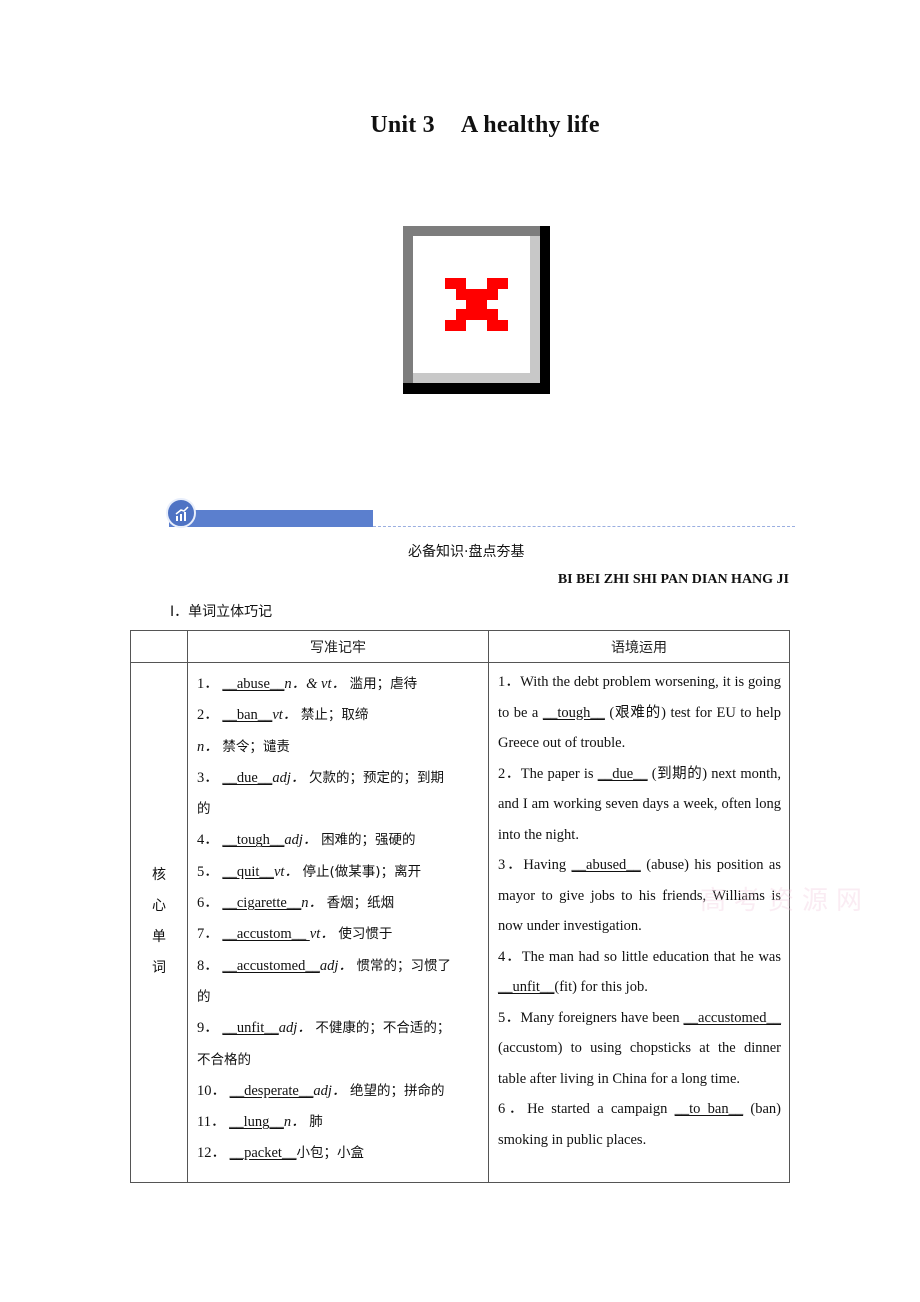 This screenshot has width=920, height=1302. I want to click on banner-badge, so click(181, 513).